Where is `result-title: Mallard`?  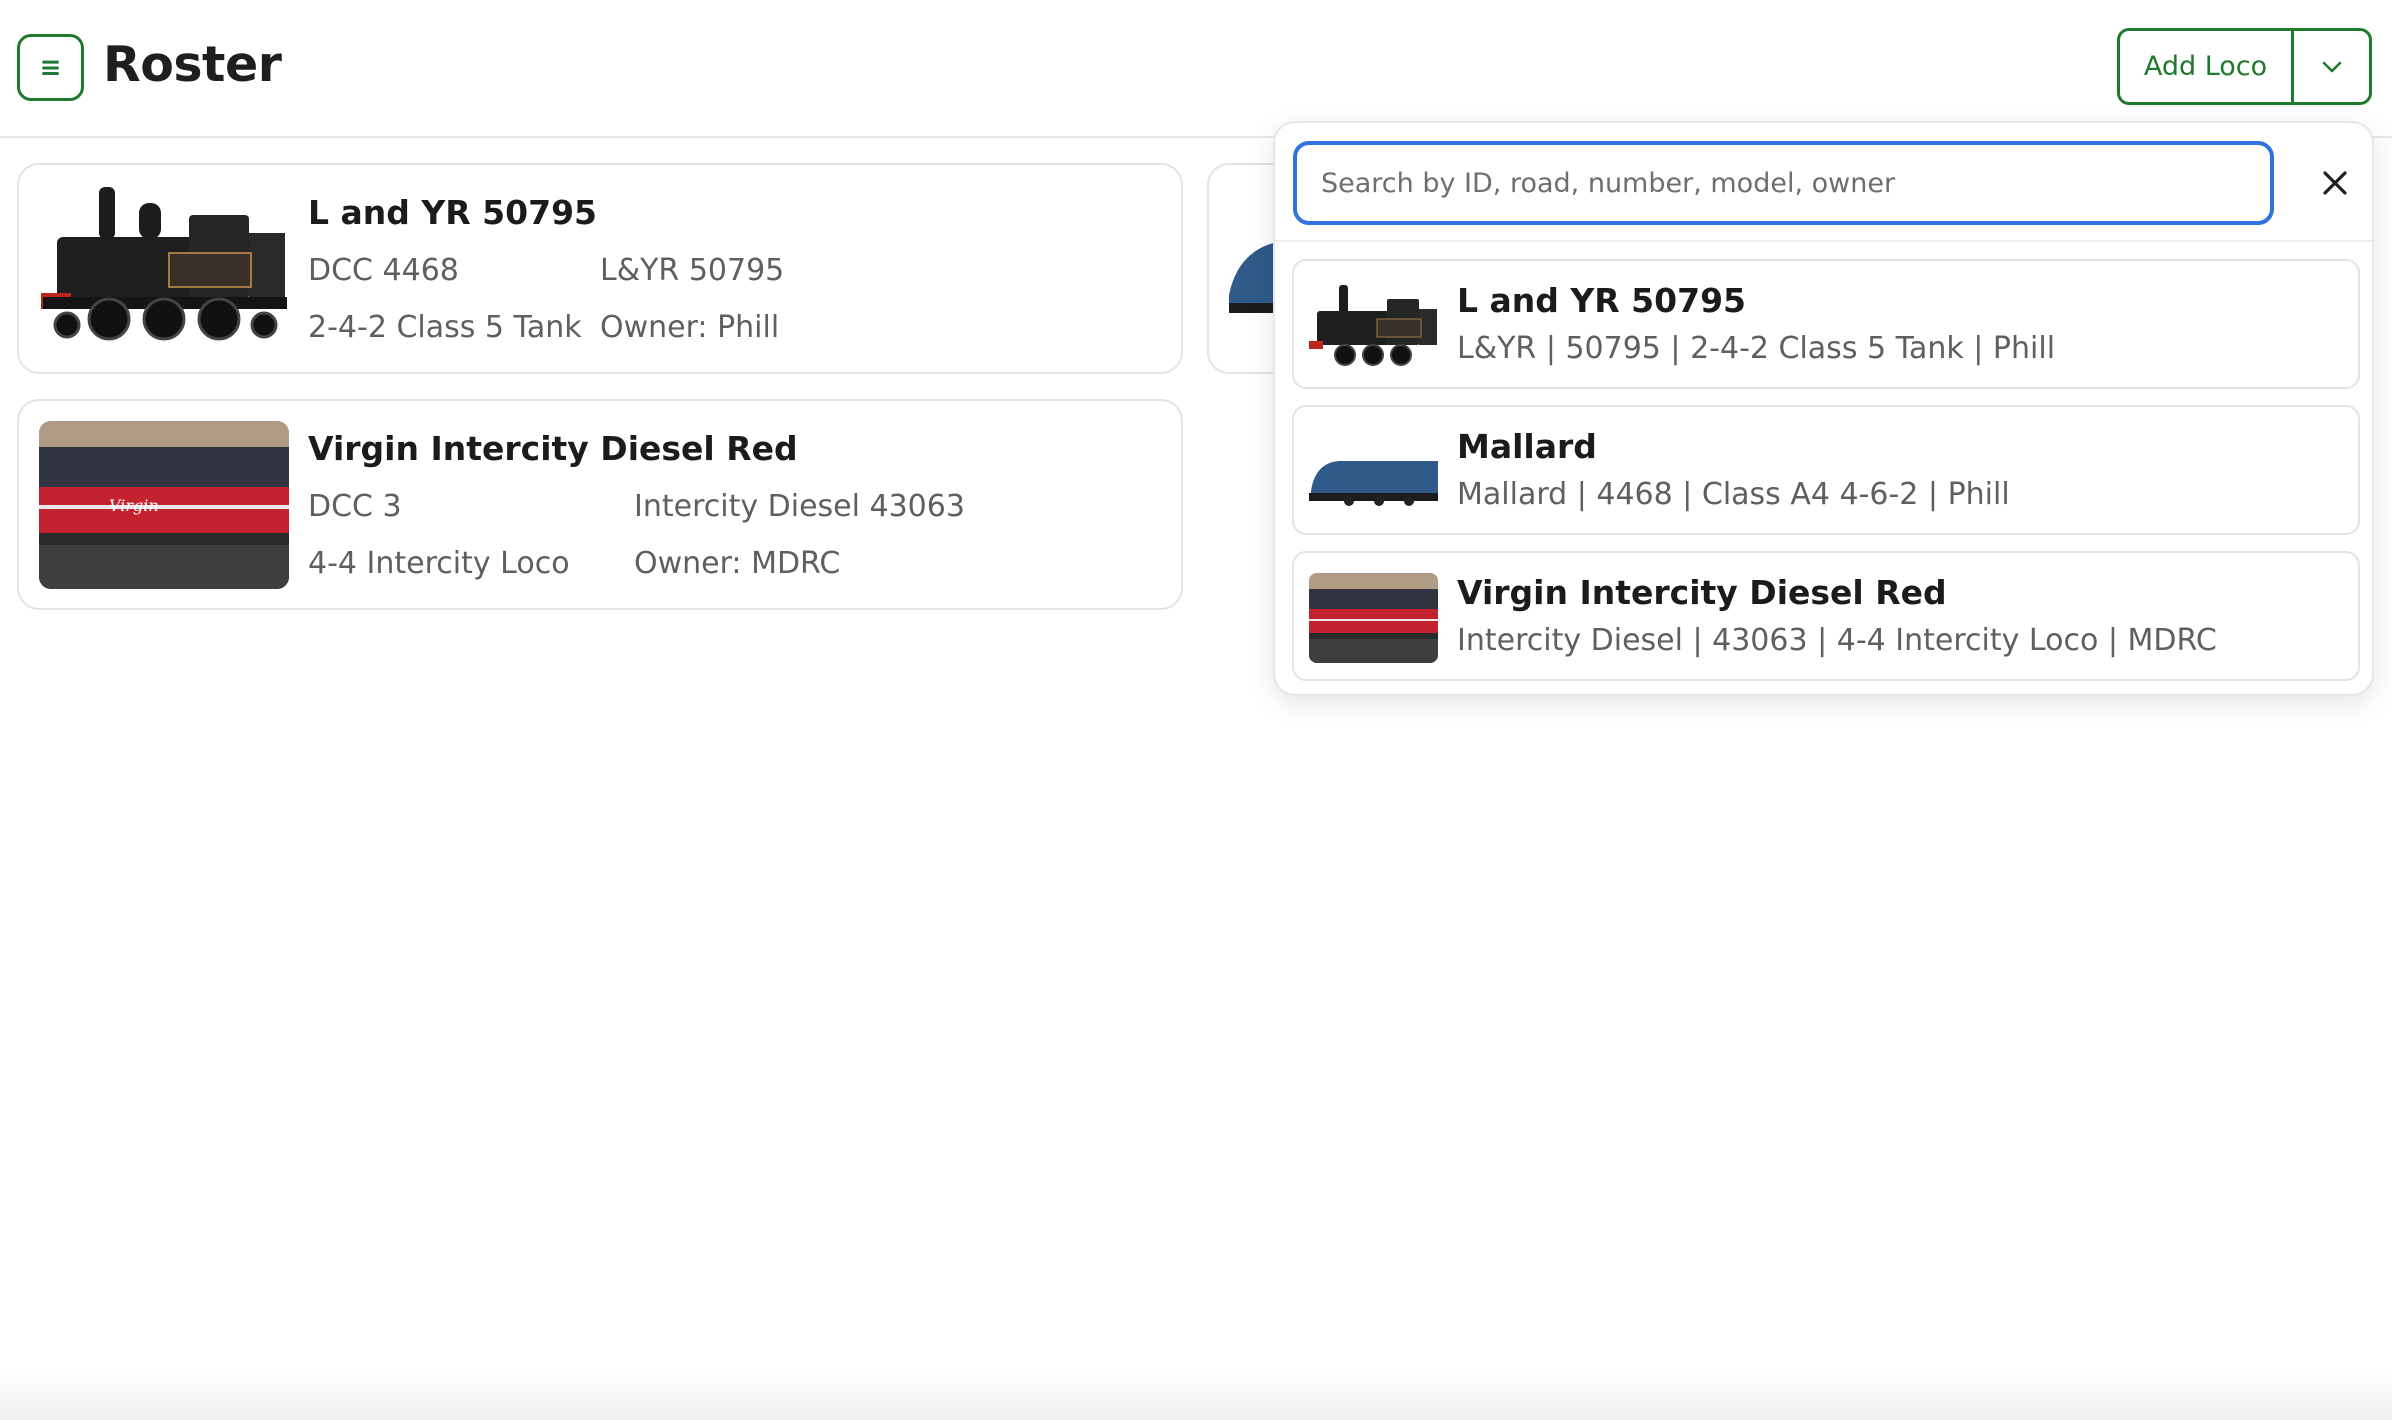 result-title: Mallard is located at coordinates (1527, 446).